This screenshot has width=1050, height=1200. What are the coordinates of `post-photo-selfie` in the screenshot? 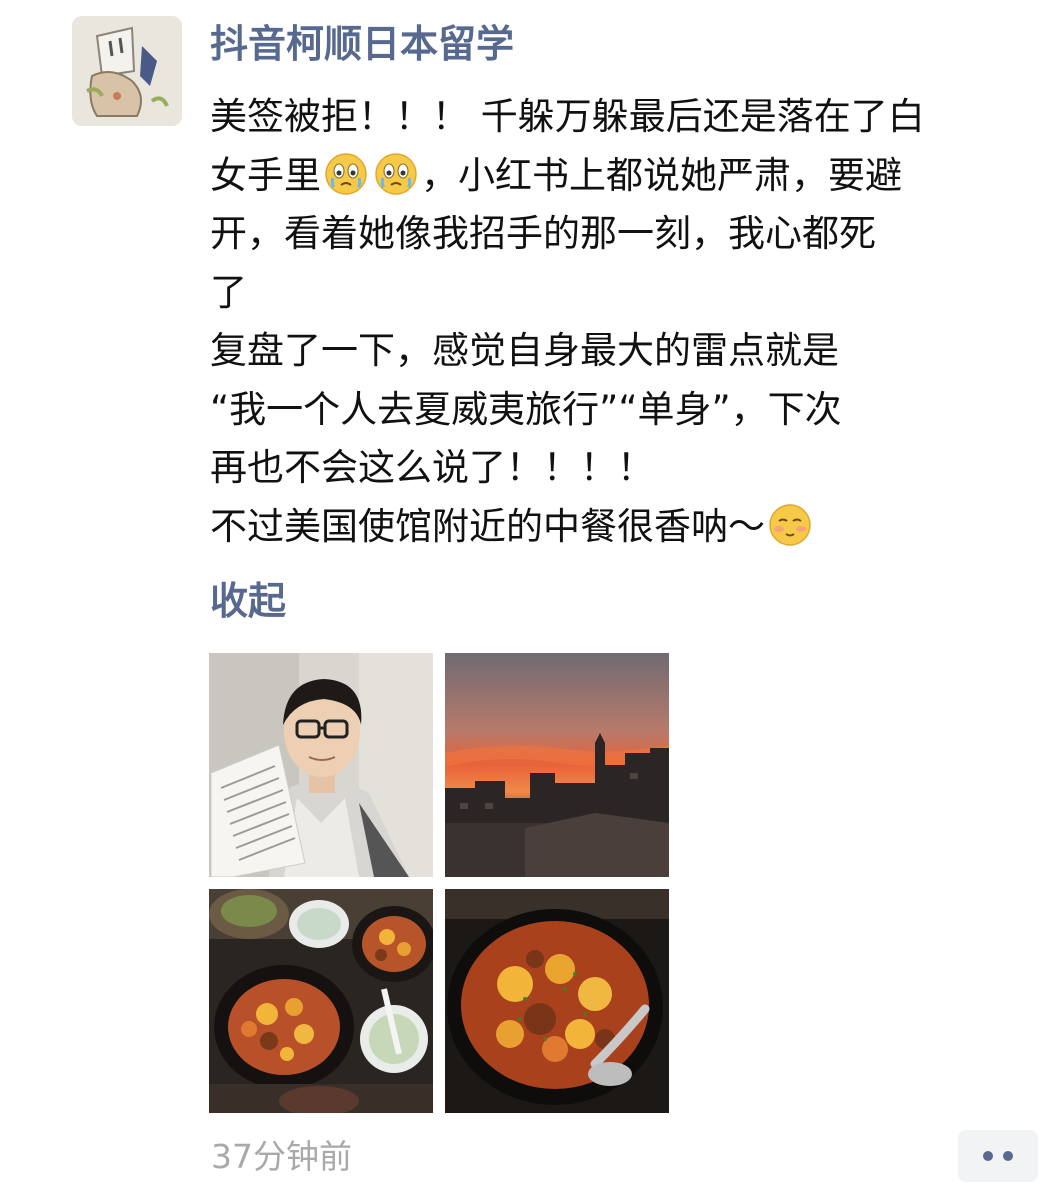 It's located at (321, 765).